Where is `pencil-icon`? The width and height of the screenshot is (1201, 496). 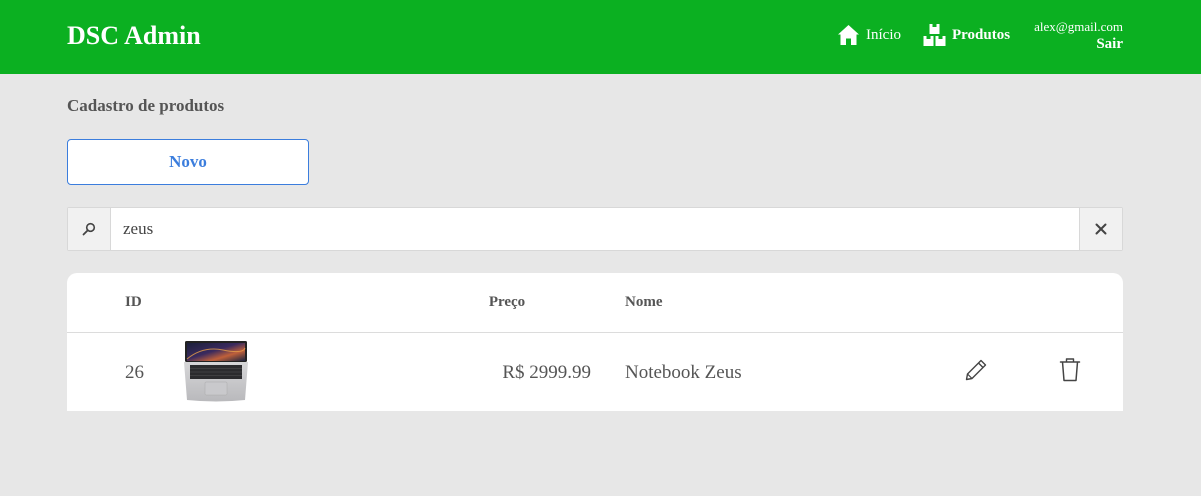
pencil-icon is located at coordinates (976, 372).